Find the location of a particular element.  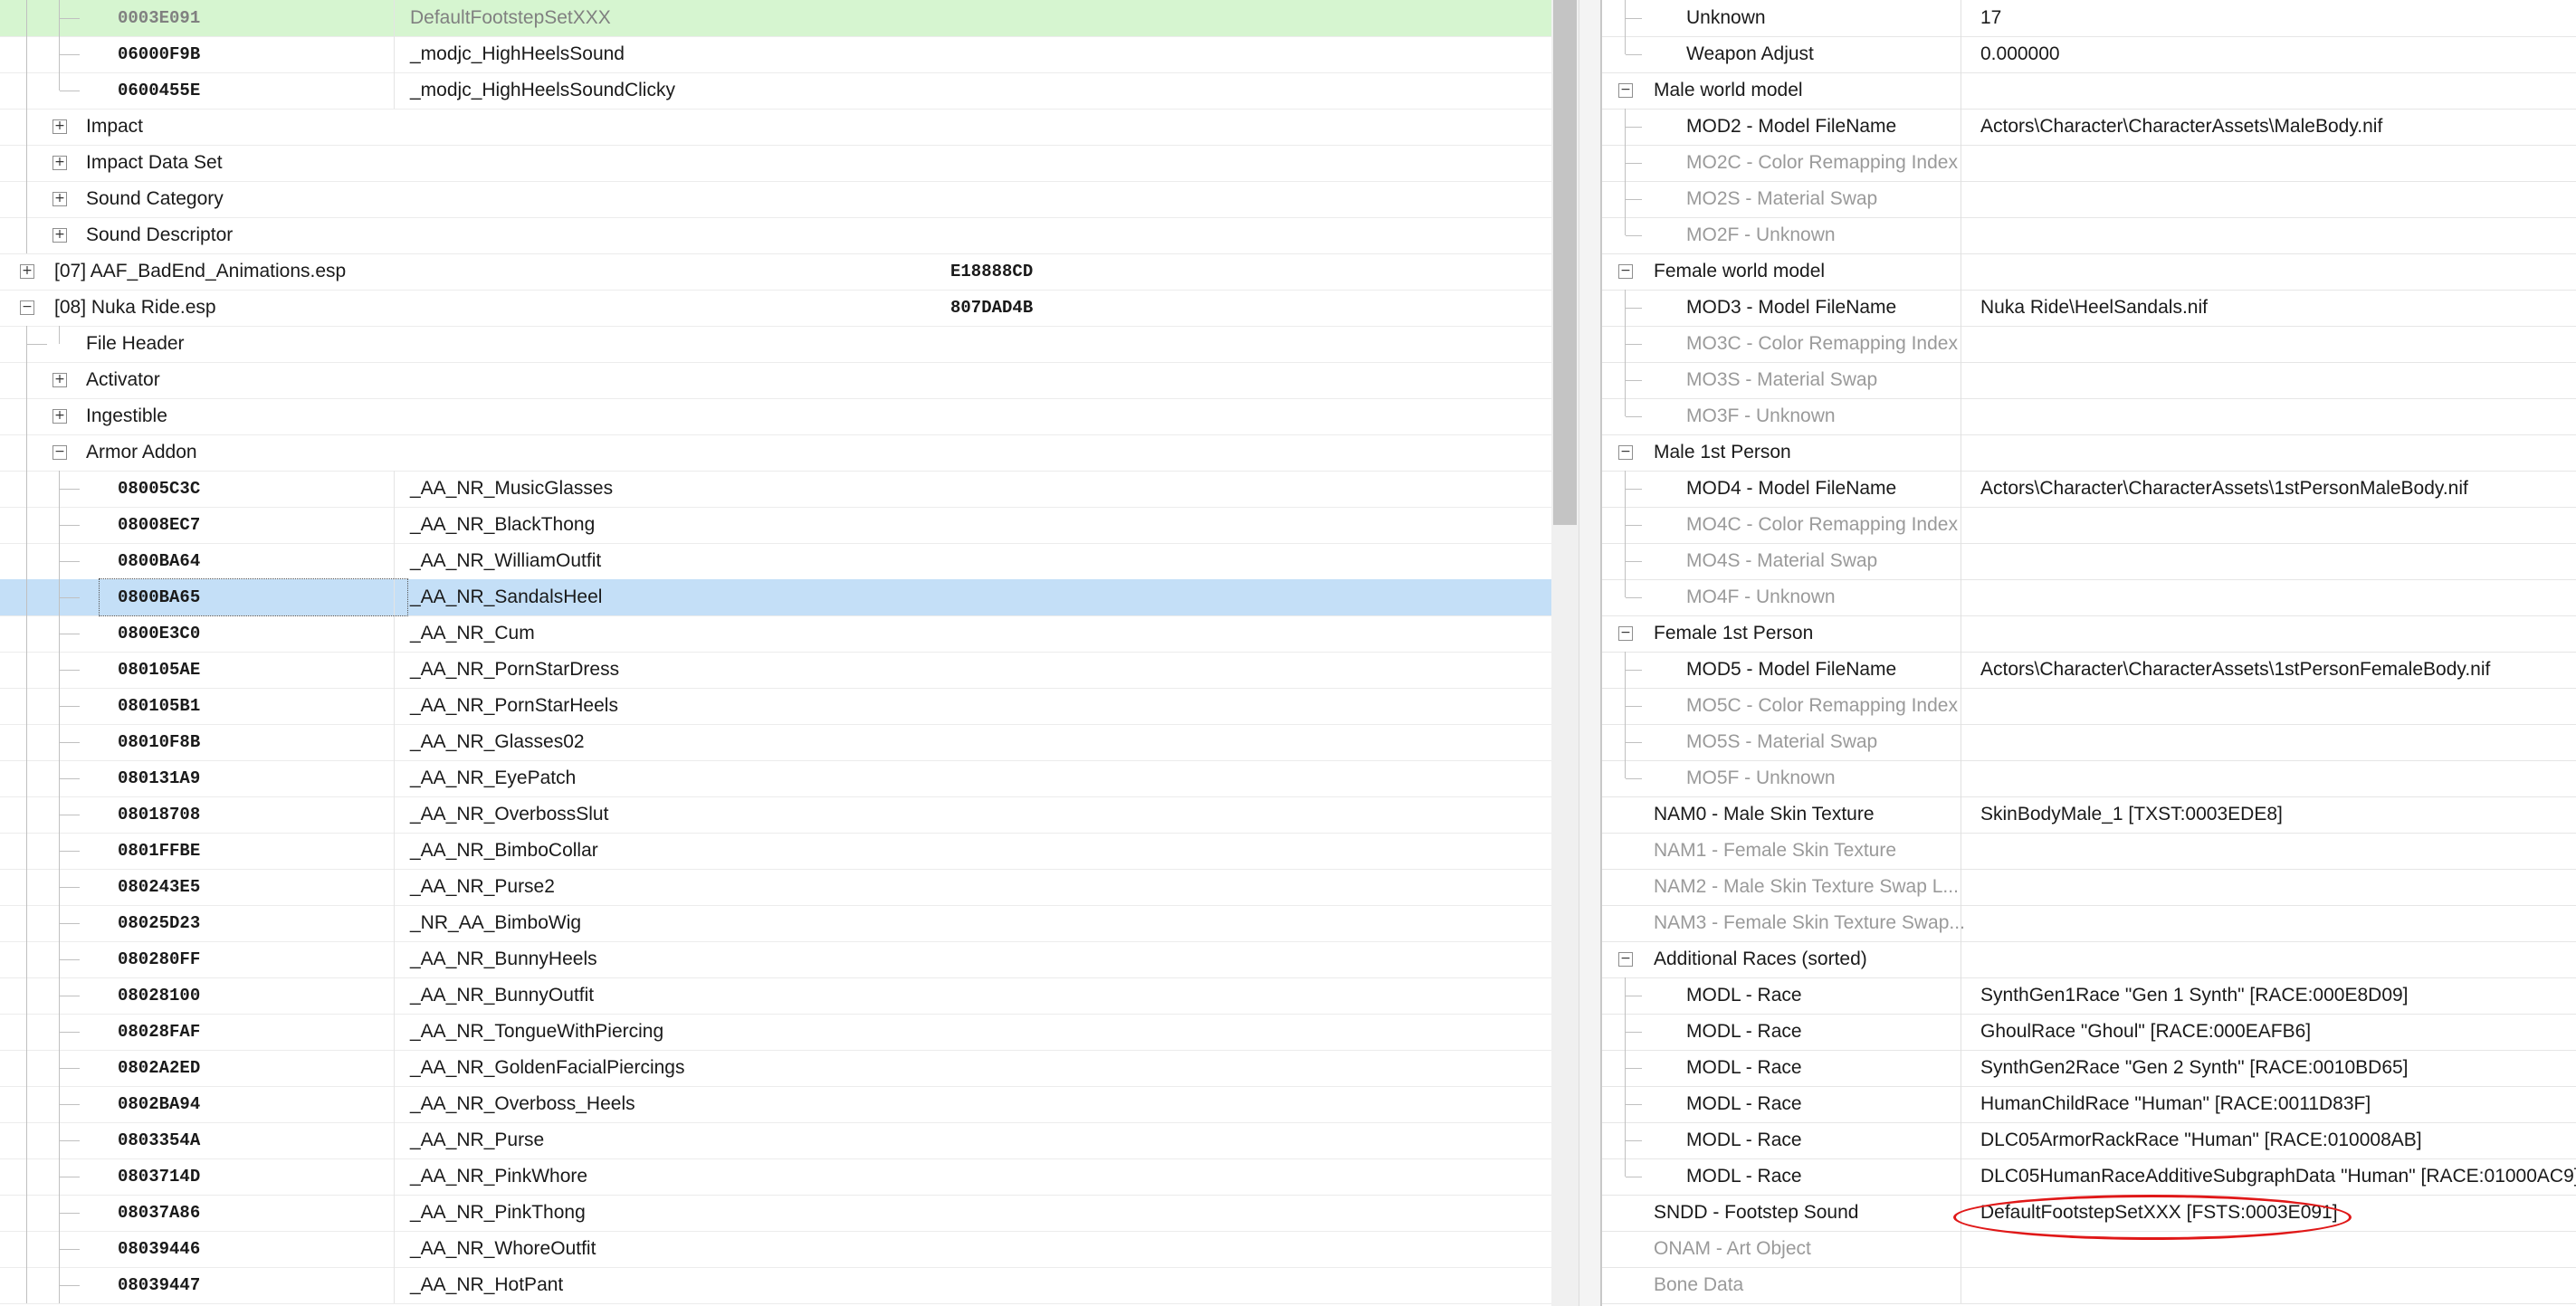

field-value: SkinBodyMale_1 [TXST:0003EDE8] is located at coordinates (2132, 814).